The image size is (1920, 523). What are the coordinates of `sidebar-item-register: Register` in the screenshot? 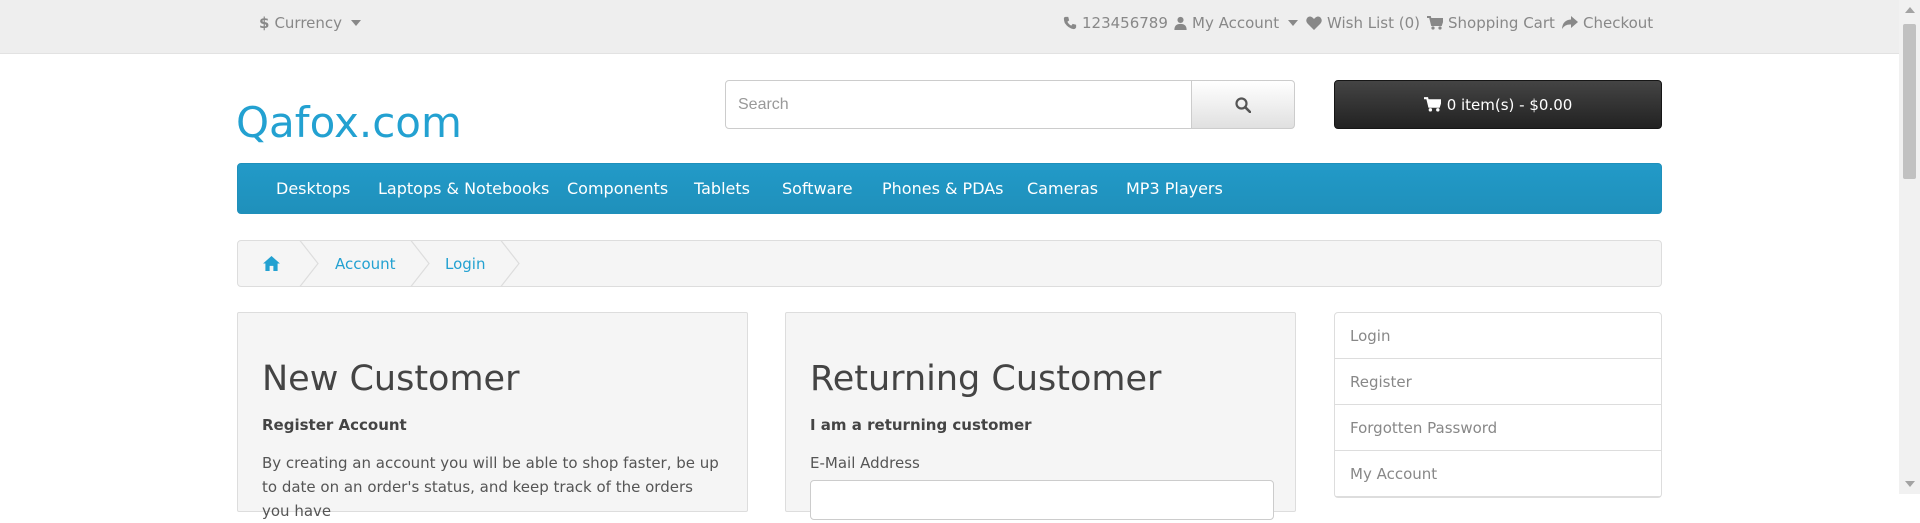 It's located at (1498, 382).